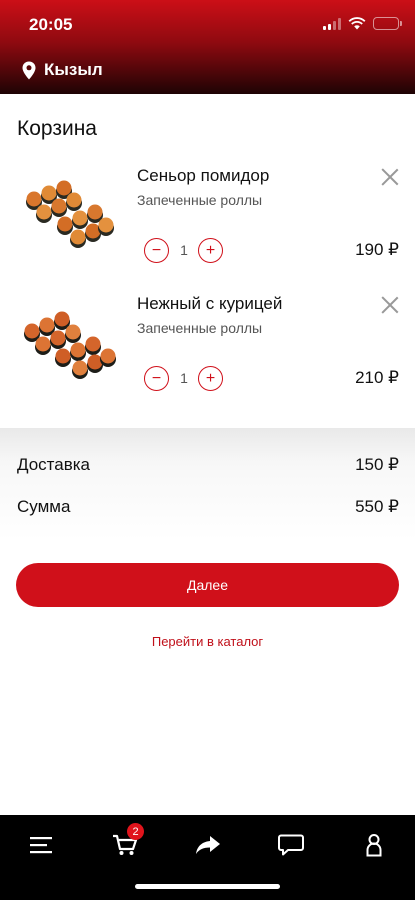 Image resolution: width=415 pixels, height=900 pixels. What do you see at coordinates (73, 69) in the screenshot?
I see `city-name: Кызыл` at bounding box center [73, 69].